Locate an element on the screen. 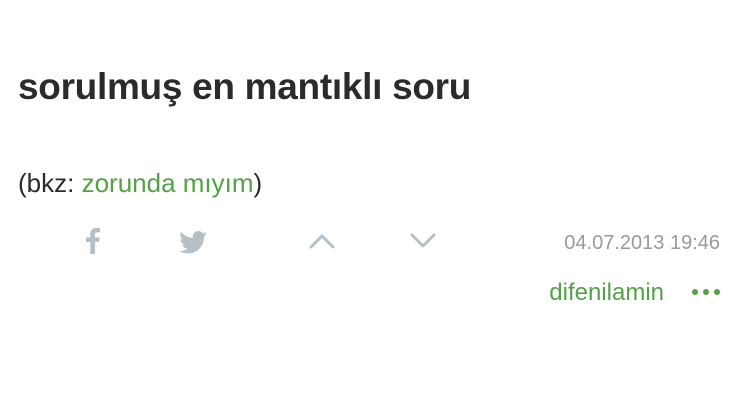  downvote-button is located at coordinates (423, 241).